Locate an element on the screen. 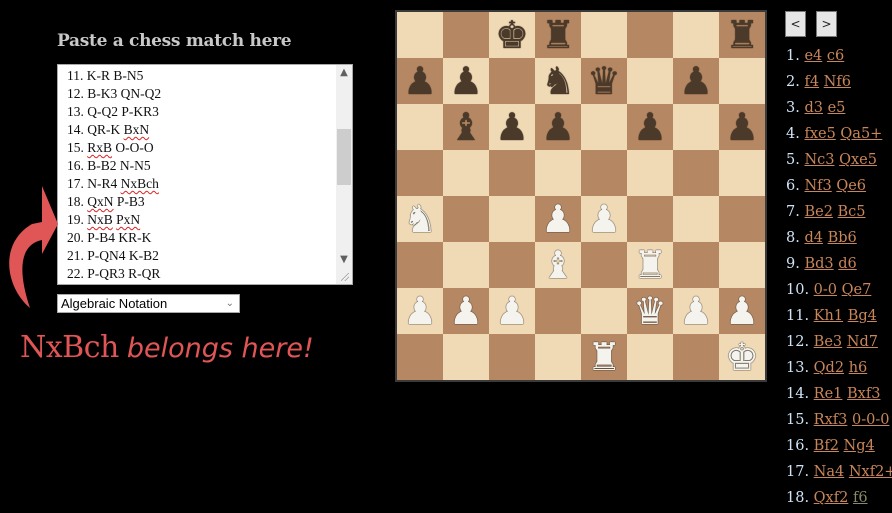 The image size is (892, 513). black-move-link: Qe6 is located at coordinates (851, 186).